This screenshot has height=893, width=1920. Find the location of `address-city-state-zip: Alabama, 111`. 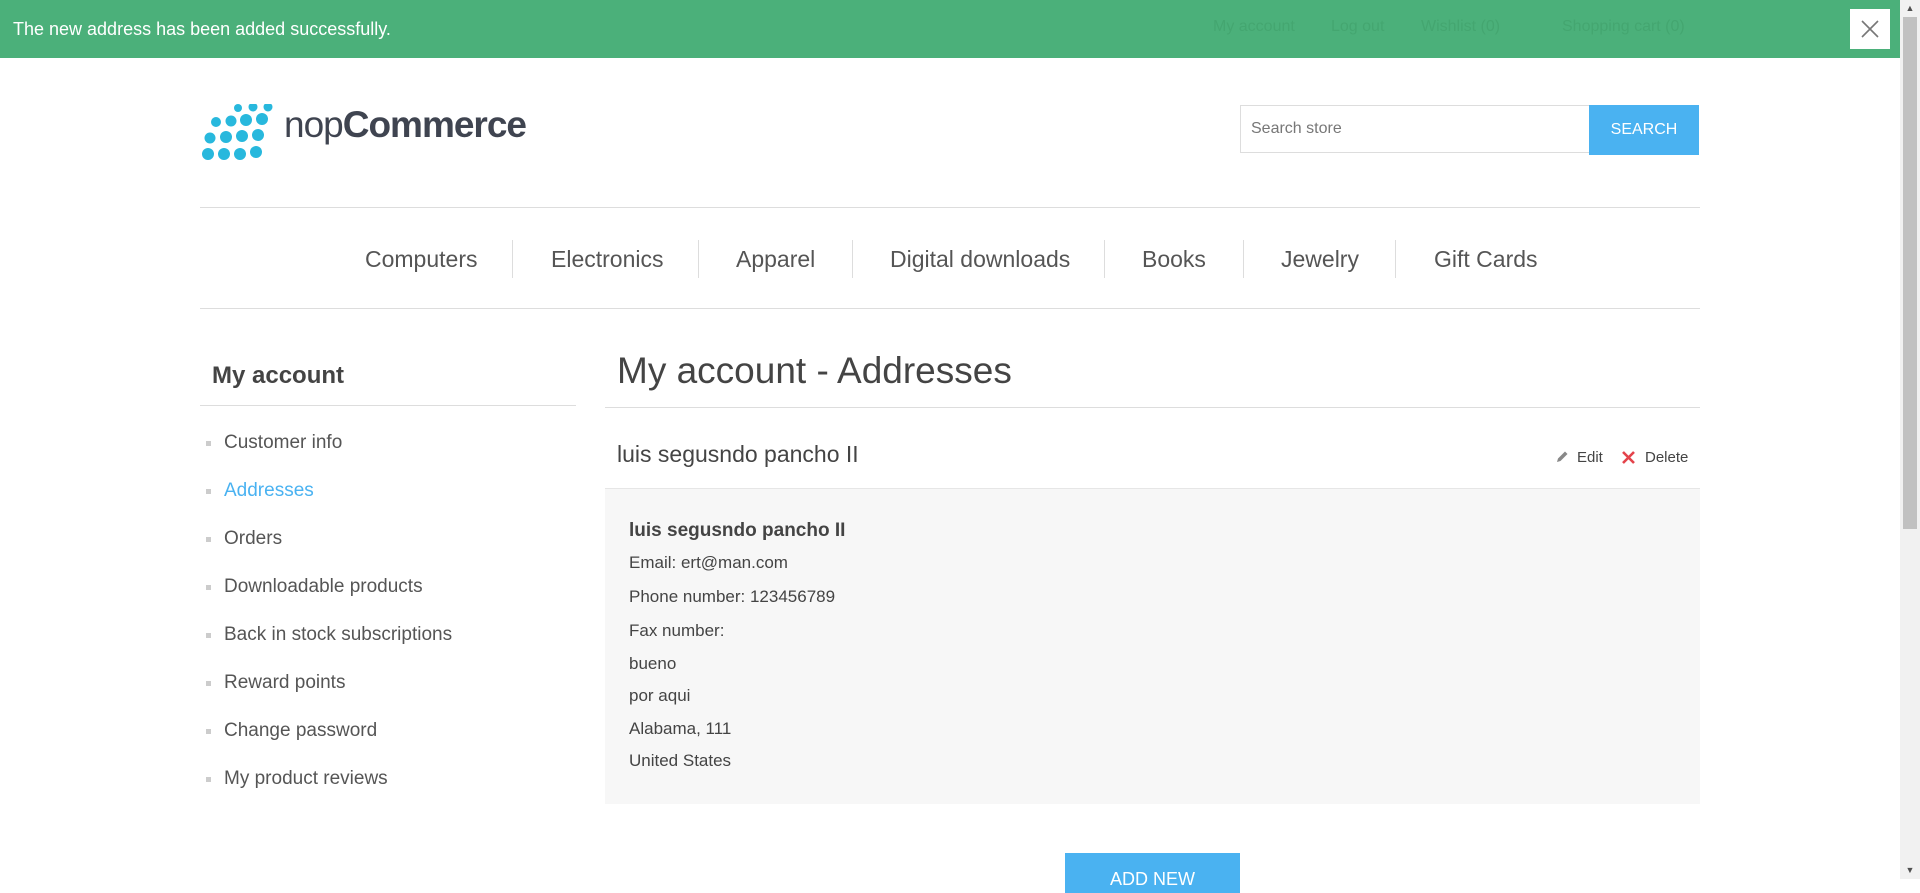

address-city-state-zip: Alabama, 111 is located at coordinates (680, 728).